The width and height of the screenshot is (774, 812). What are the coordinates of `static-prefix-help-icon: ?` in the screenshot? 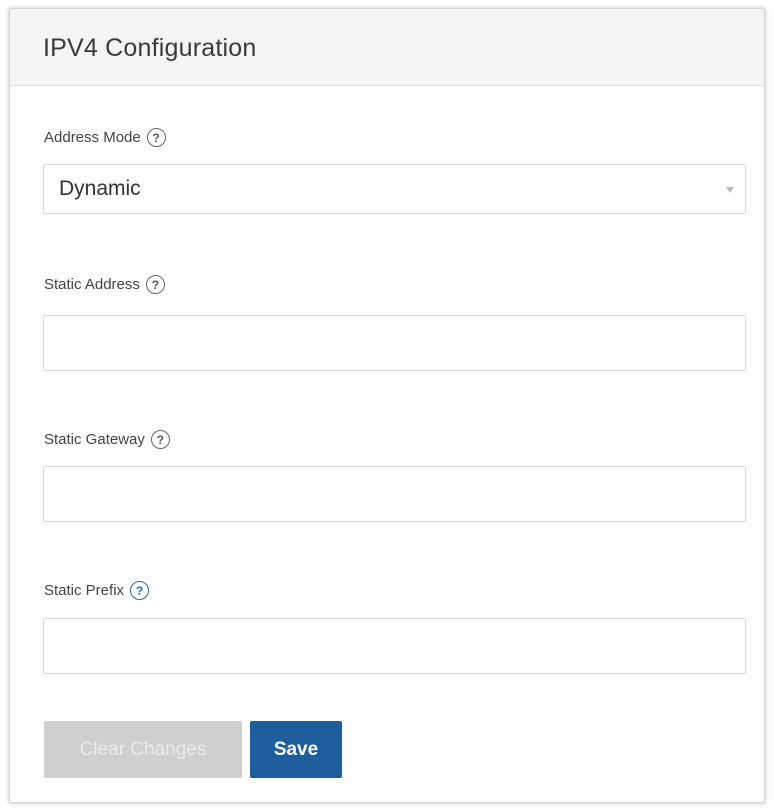 It's located at (140, 590).